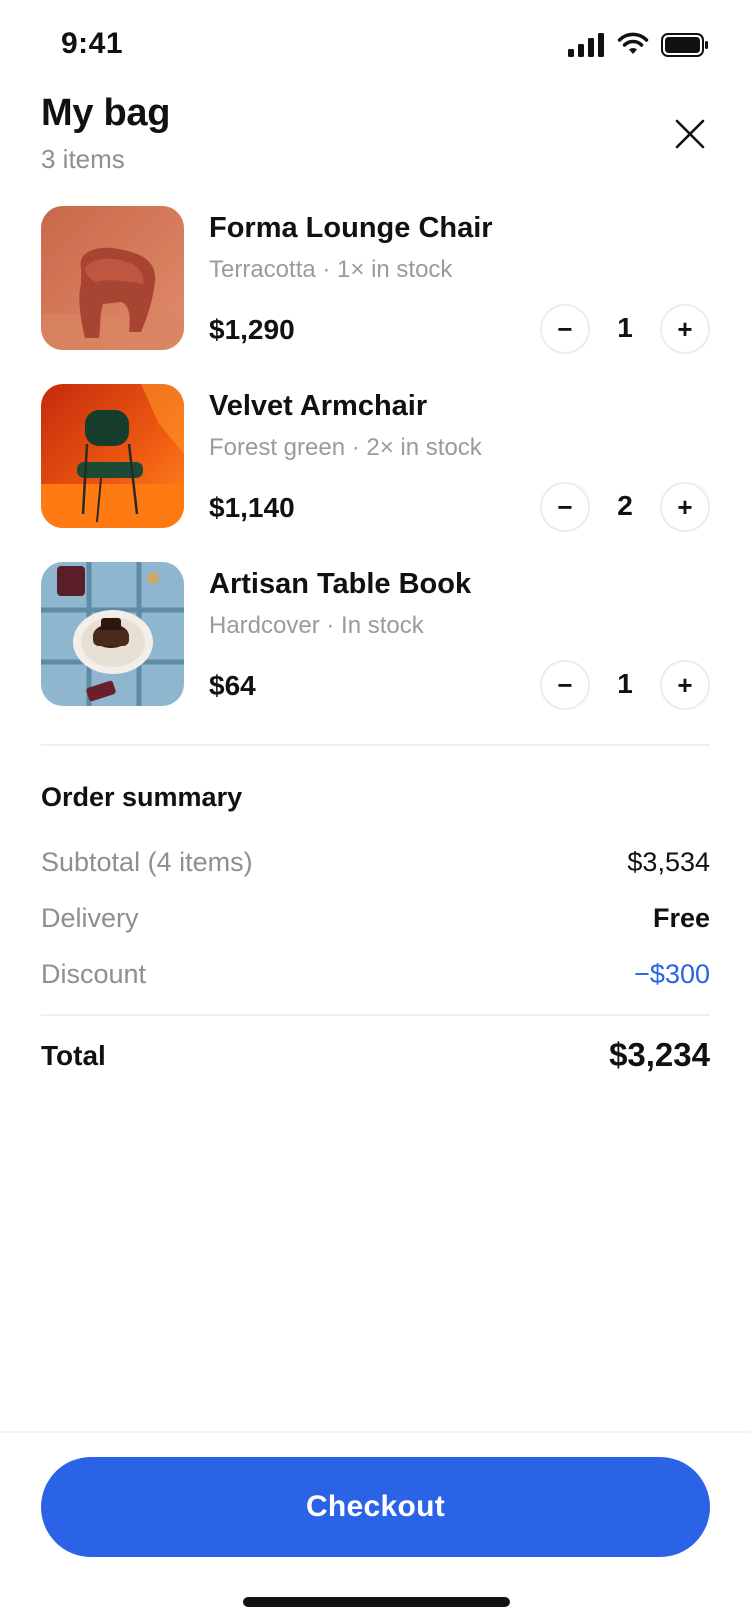 The width and height of the screenshot is (750, 1624). What do you see at coordinates (252, 329) in the screenshot?
I see `product-price: $1,290` at bounding box center [252, 329].